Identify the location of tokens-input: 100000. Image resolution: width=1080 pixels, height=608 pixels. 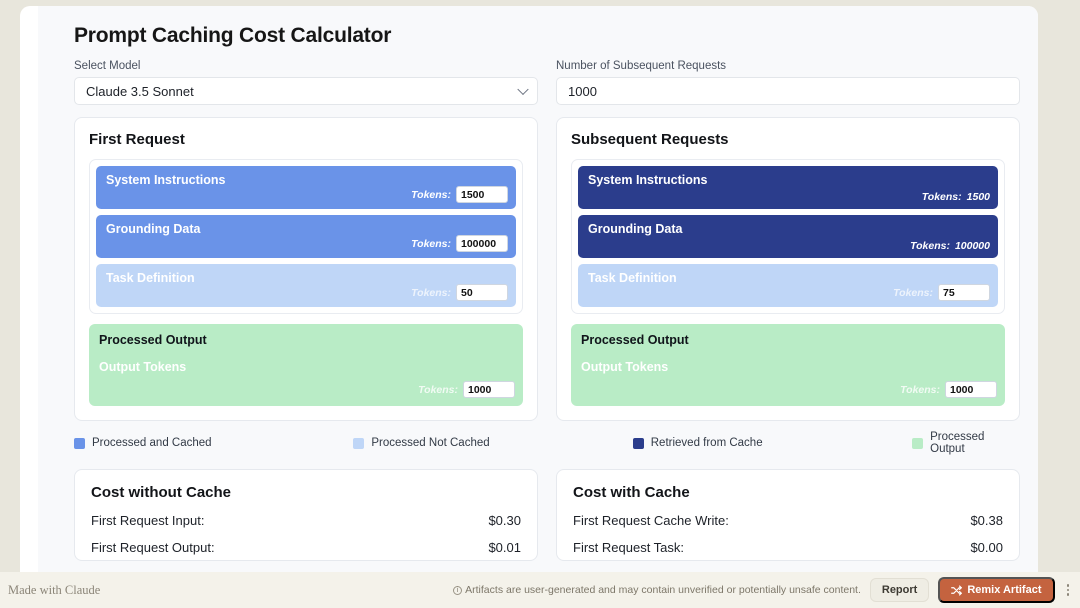
(482, 243).